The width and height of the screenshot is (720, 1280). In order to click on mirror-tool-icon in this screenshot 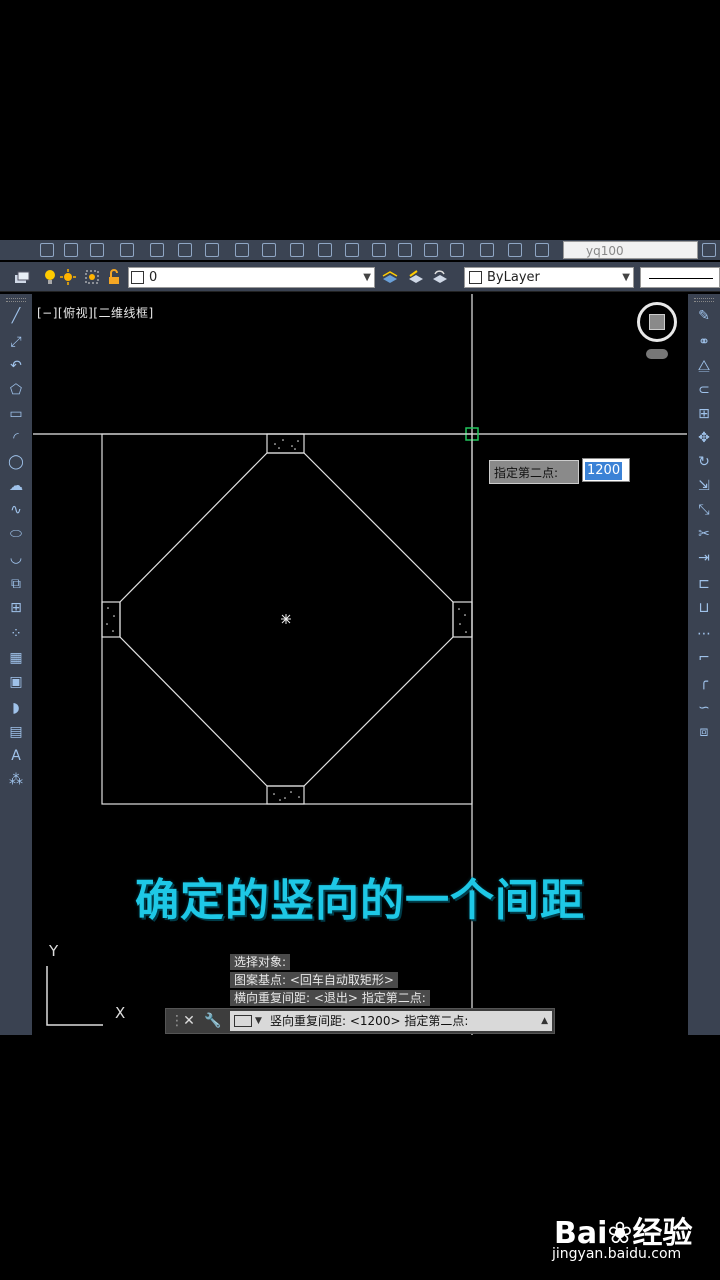, I will do `click(212, 250)`.